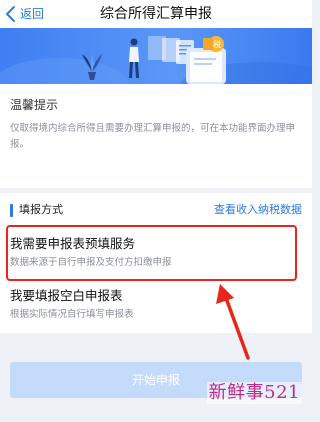  What do you see at coordinates (73, 243) in the screenshot?
I see `option-title: 我需要申报表预填服务` at bounding box center [73, 243].